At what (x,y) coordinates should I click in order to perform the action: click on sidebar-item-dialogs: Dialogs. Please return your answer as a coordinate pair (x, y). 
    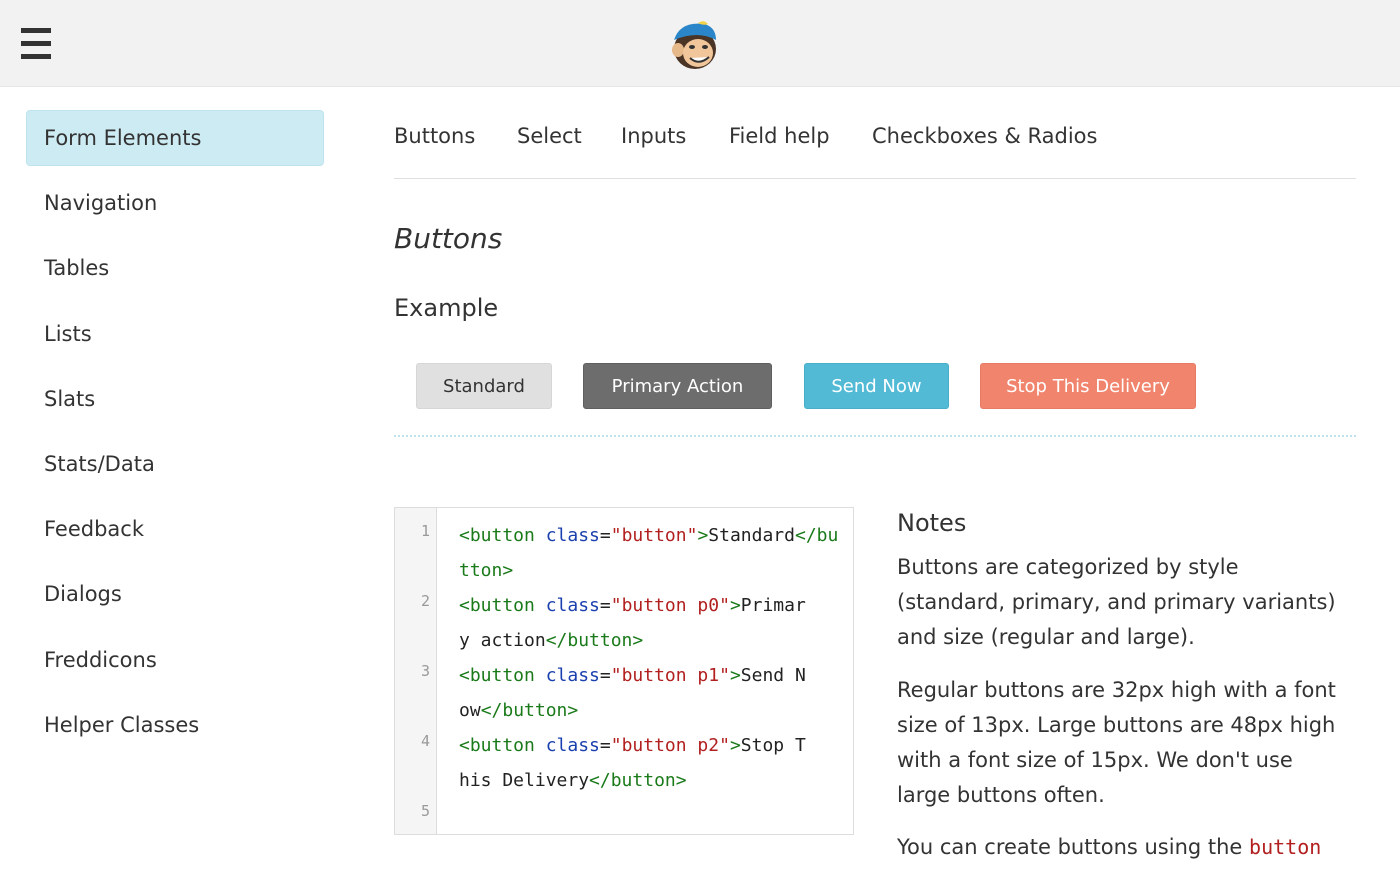
    Looking at the image, I should click on (175, 594).